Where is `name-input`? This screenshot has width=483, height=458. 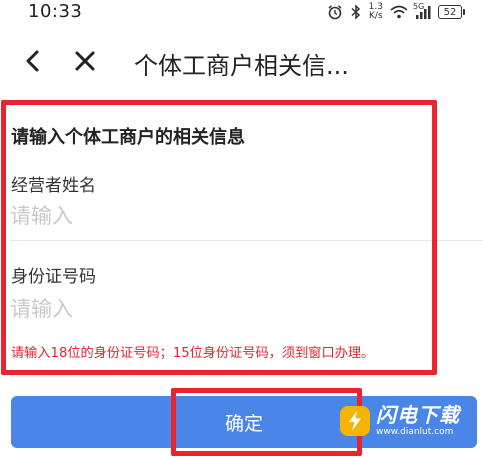
name-input is located at coordinates (240, 216).